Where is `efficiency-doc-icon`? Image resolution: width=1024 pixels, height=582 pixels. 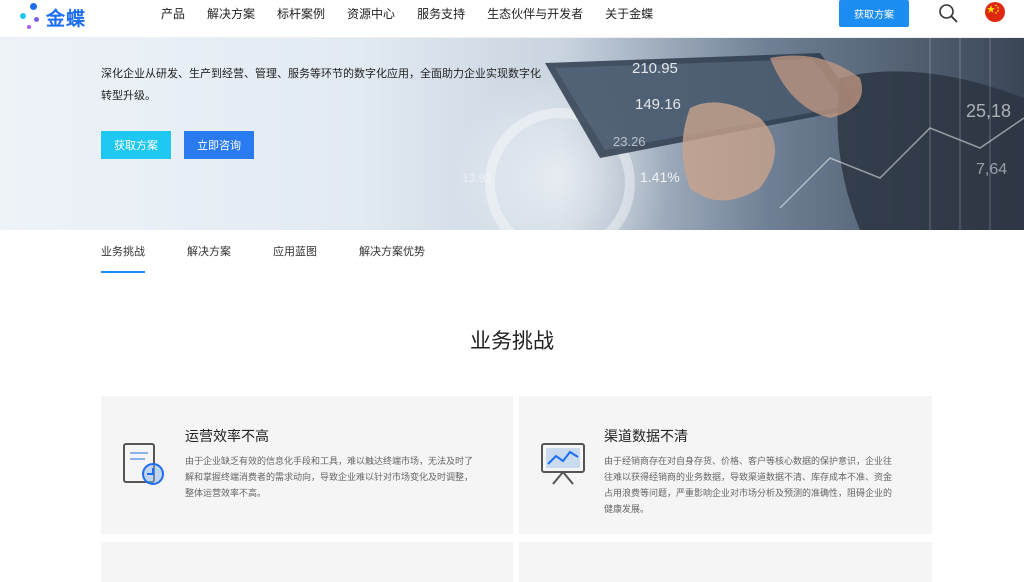
efficiency-doc-icon is located at coordinates (143, 464).